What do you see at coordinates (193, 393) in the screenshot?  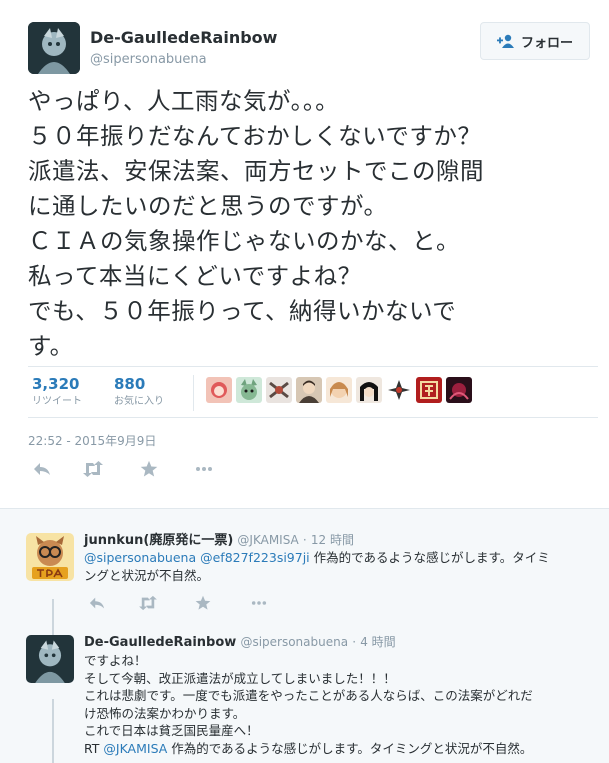 I see `stats-divider` at bounding box center [193, 393].